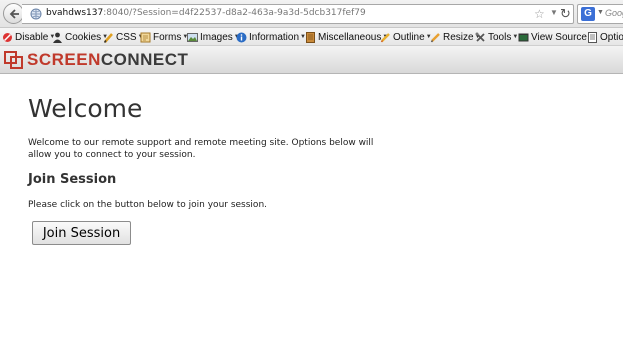  What do you see at coordinates (385, 37) in the screenshot?
I see `outline-icon` at bounding box center [385, 37].